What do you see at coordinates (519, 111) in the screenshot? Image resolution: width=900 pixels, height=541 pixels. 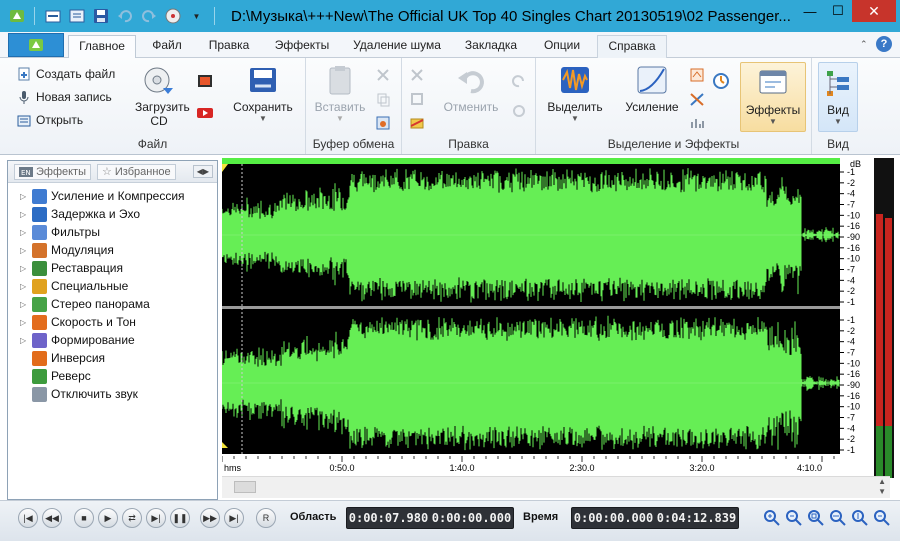 I see `repeat-icon` at bounding box center [519, 111].